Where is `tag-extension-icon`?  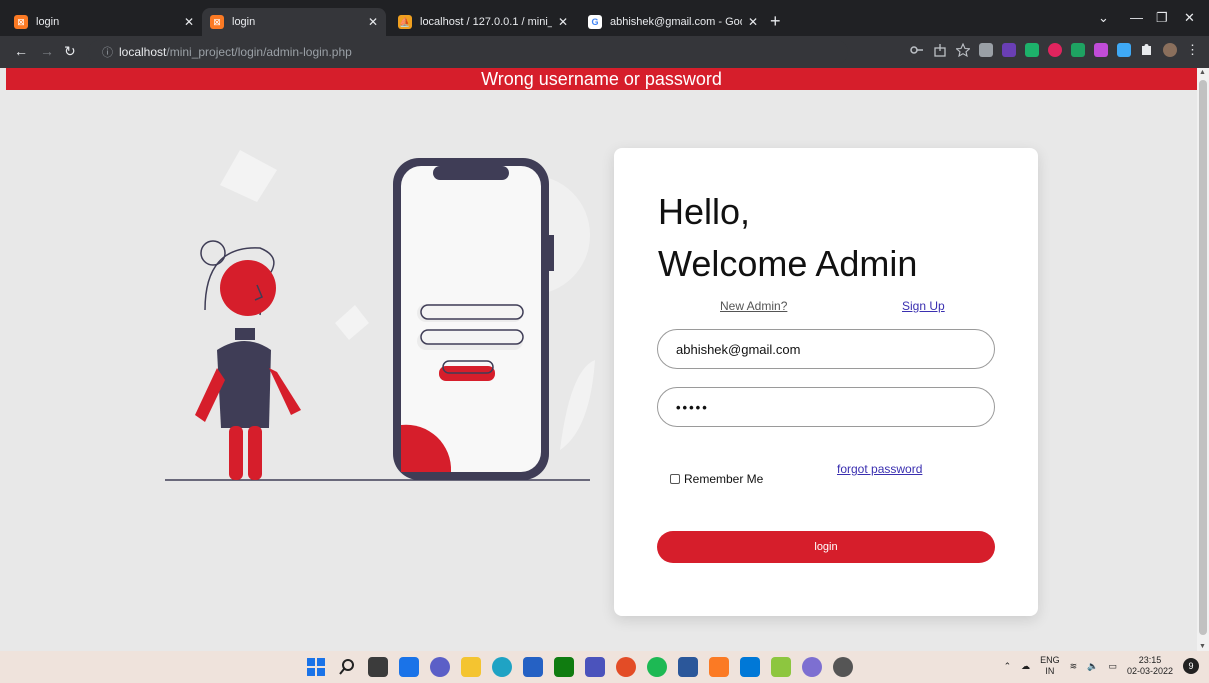 tag-extension-icon is located at coordinates (1124, 50).